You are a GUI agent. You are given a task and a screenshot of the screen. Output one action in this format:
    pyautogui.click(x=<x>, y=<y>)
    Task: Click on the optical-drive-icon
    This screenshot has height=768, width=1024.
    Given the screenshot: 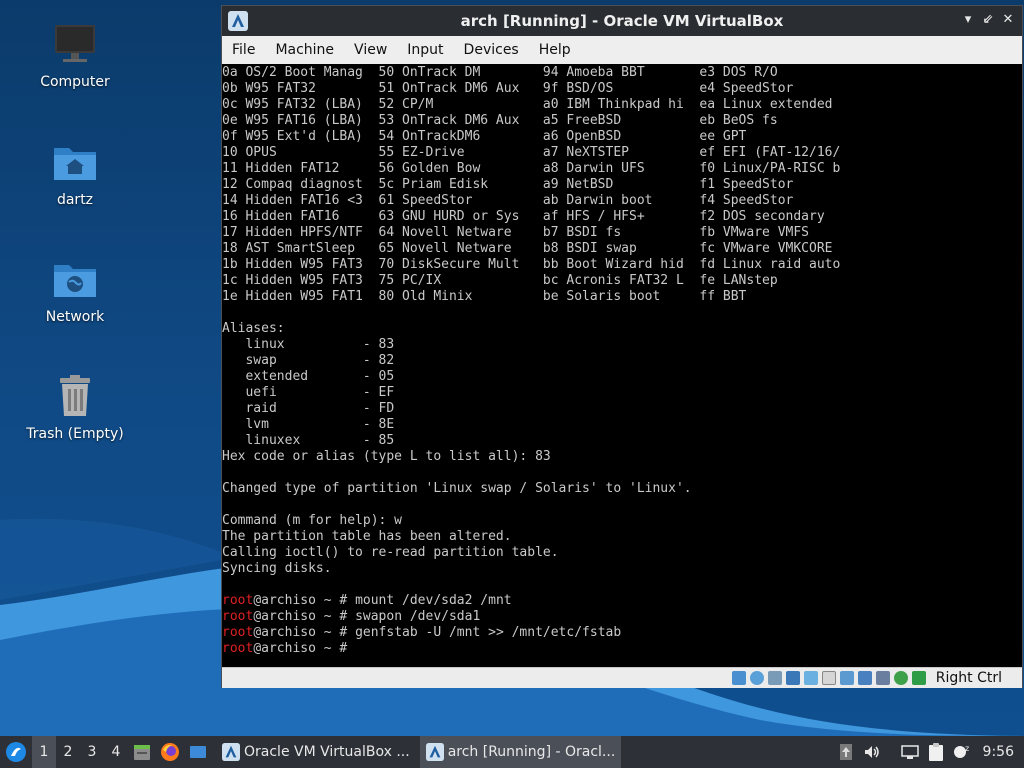 What is the action you would take?
    pyautogui.click(x=756, y=678)
    